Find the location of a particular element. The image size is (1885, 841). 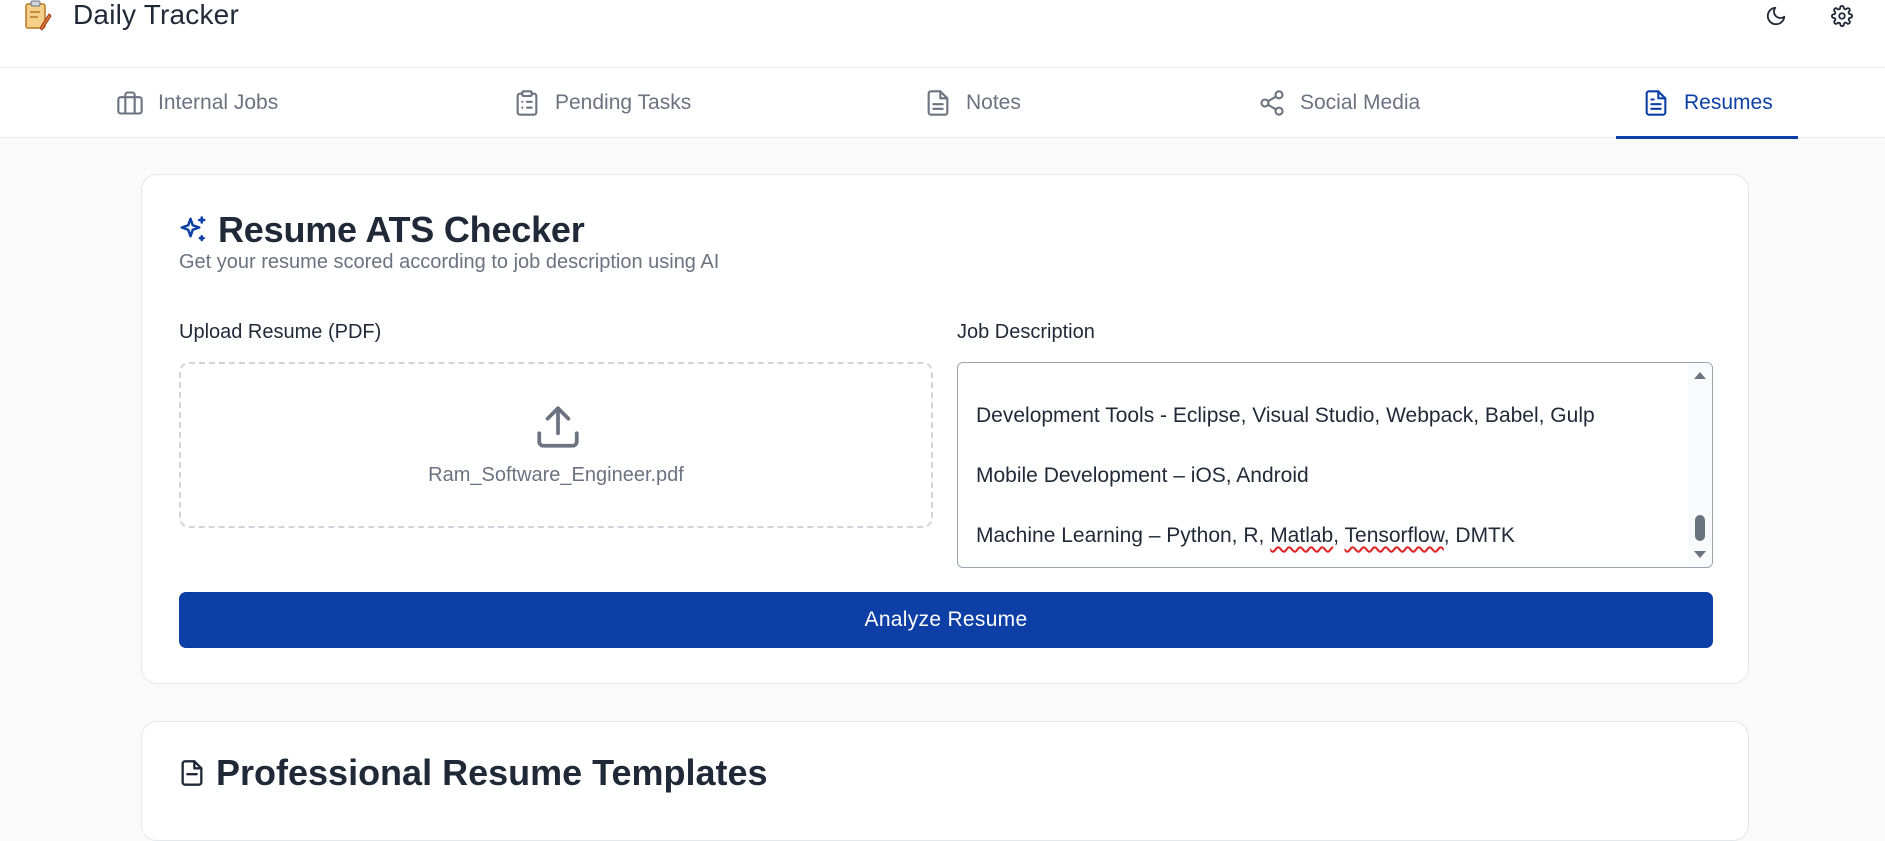

tab-social-media: Social Media is located at coordinates (1339, 103).